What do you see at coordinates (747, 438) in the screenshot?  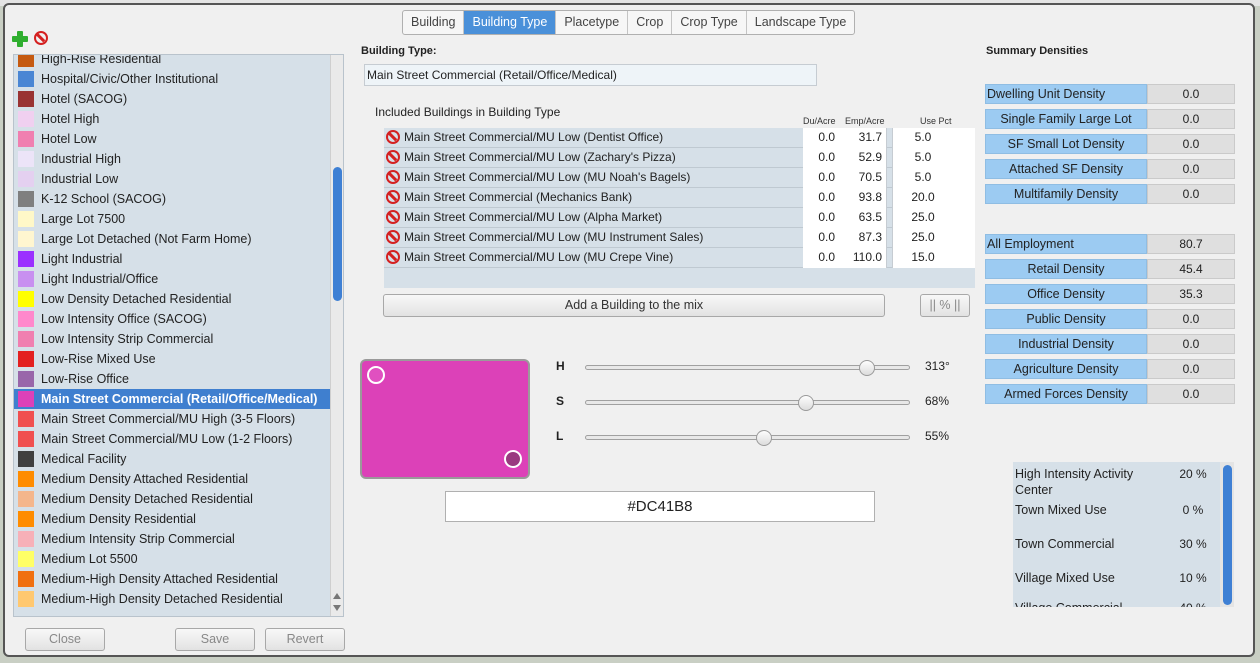 I see `lightness-slider` at bounding box center [747, 438].